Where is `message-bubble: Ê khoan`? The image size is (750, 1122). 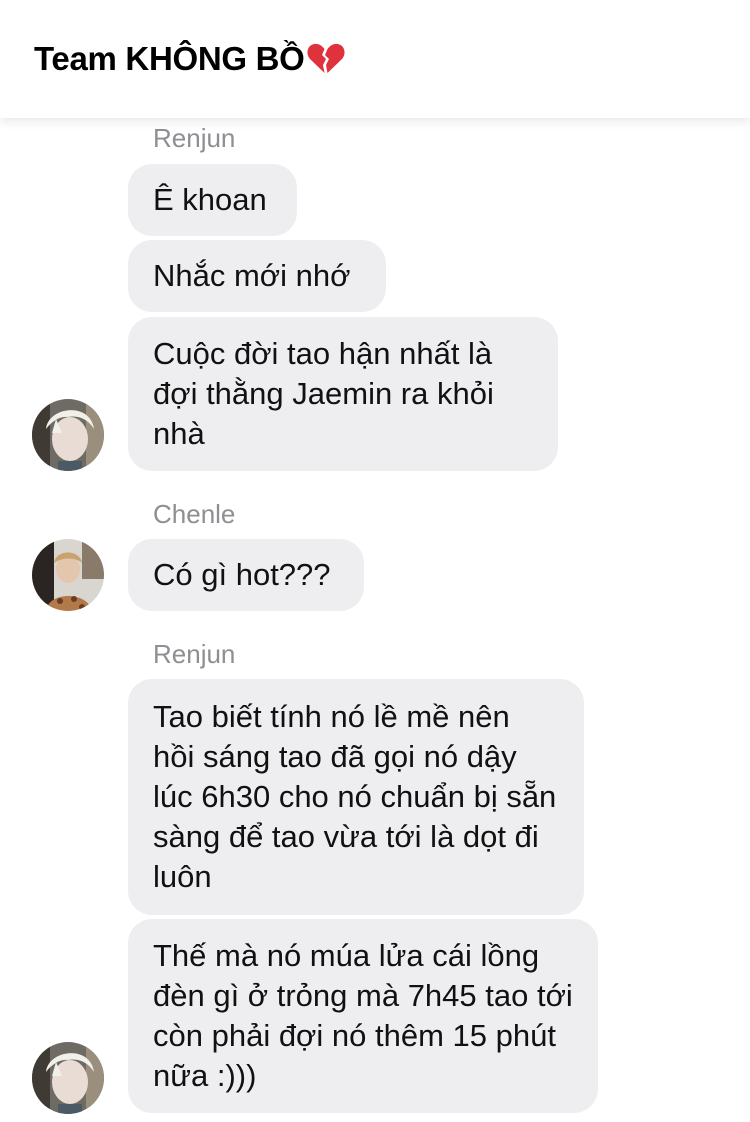
message-bubble: Ê khoan is located at coordinates (212, 200).